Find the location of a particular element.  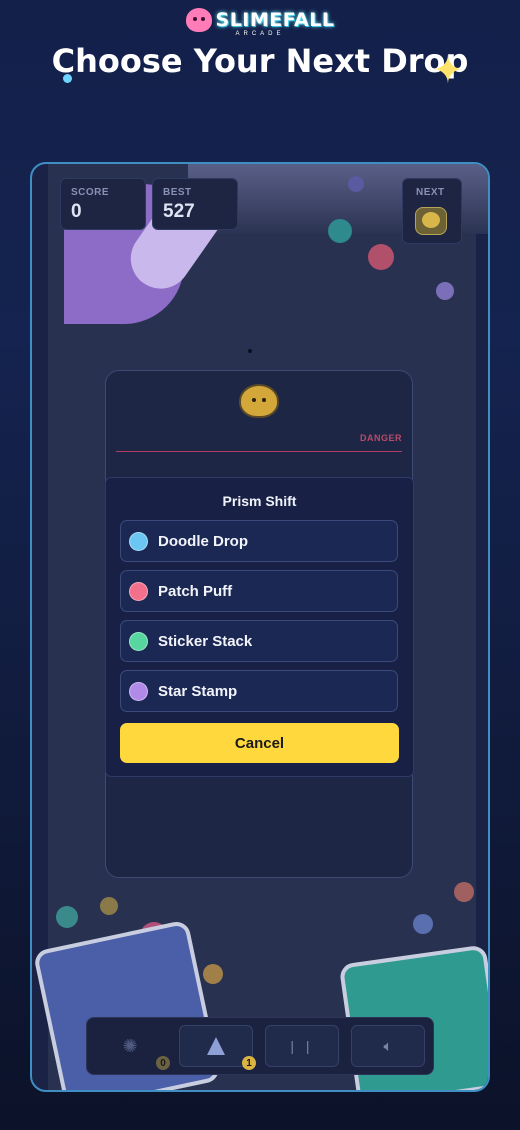

pause-button: | | is located at coordinates (302, 1046).